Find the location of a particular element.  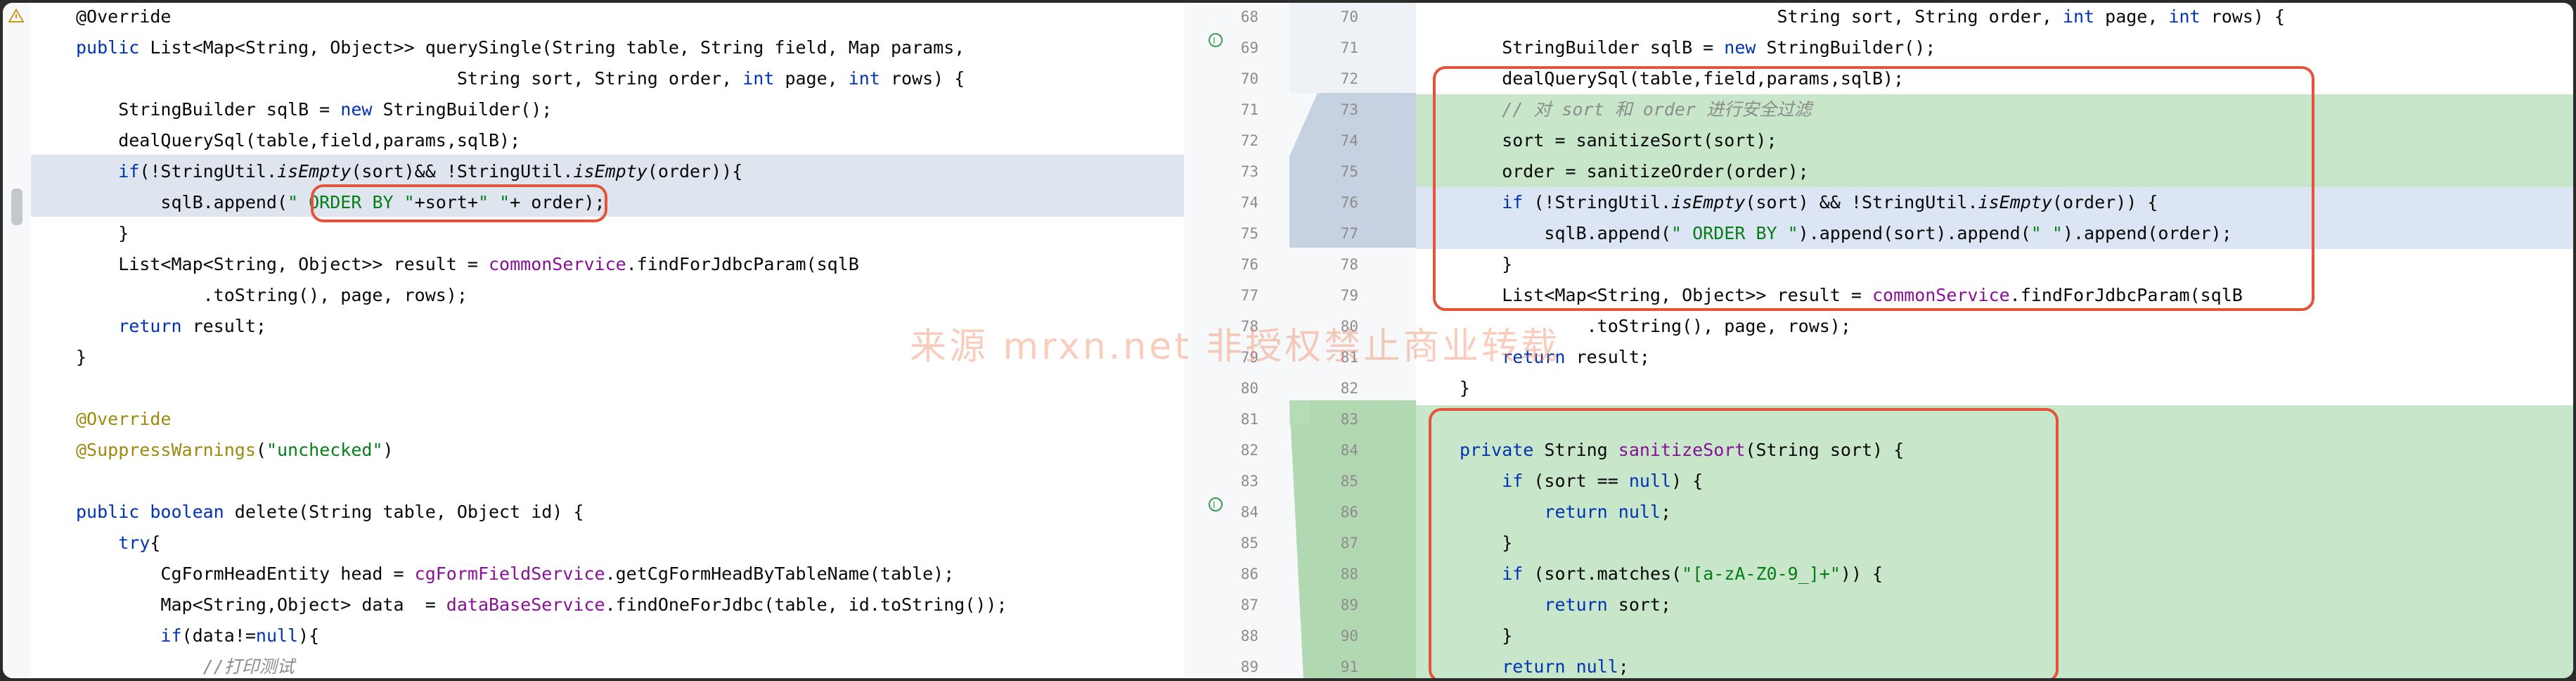

right-line-number: 70 is located at coordinates (1349, 16).